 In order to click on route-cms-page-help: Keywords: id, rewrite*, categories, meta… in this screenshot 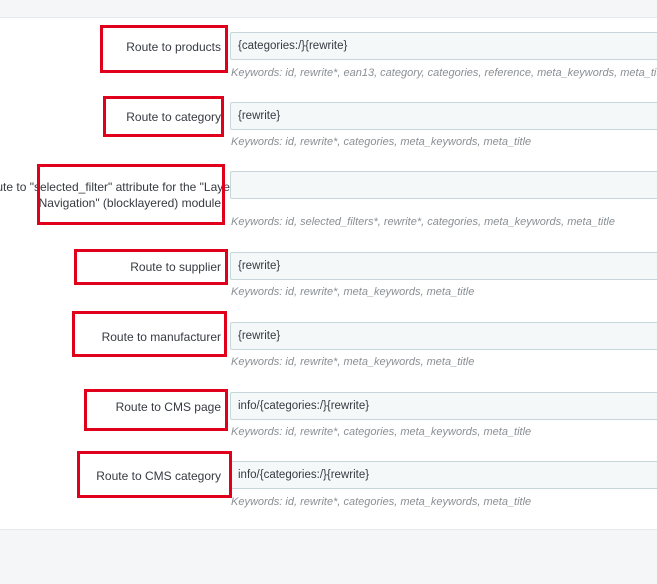, I will do `click(381, 432)`.